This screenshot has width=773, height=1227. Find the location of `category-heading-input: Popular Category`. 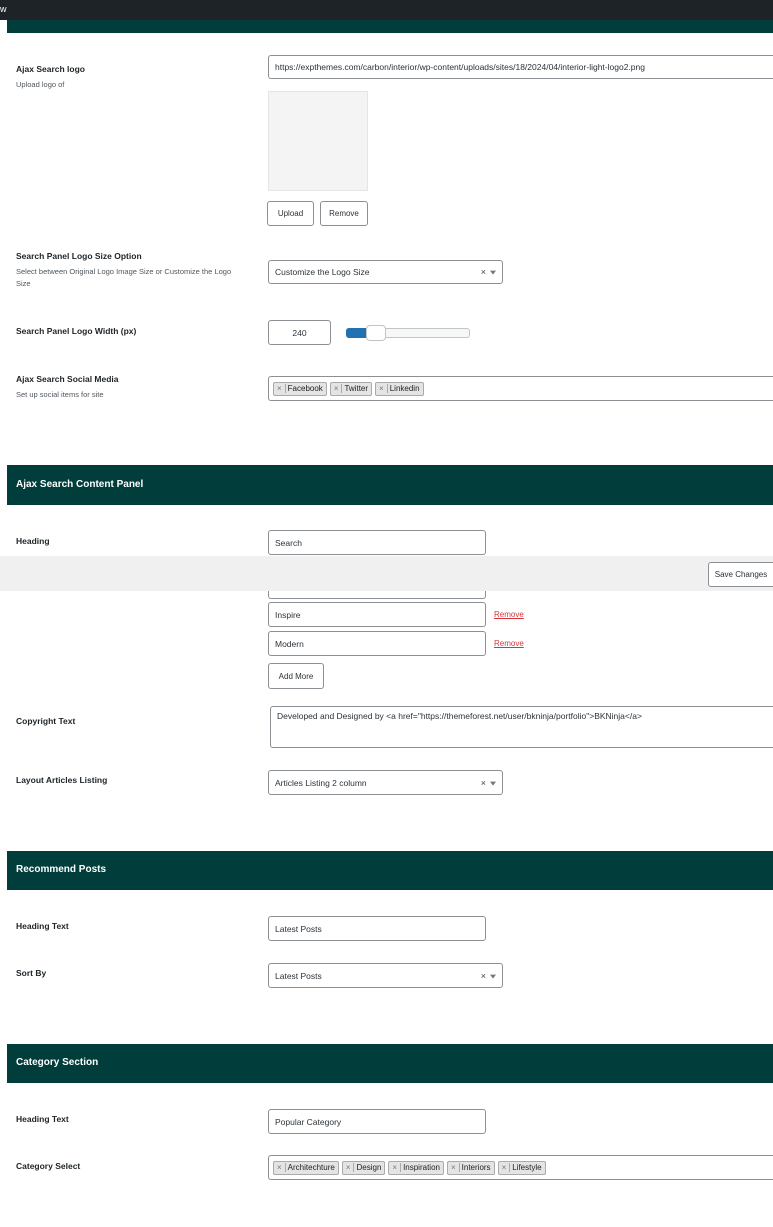

category-heading-input: Popular Category is located at coordinates (377, 1121).